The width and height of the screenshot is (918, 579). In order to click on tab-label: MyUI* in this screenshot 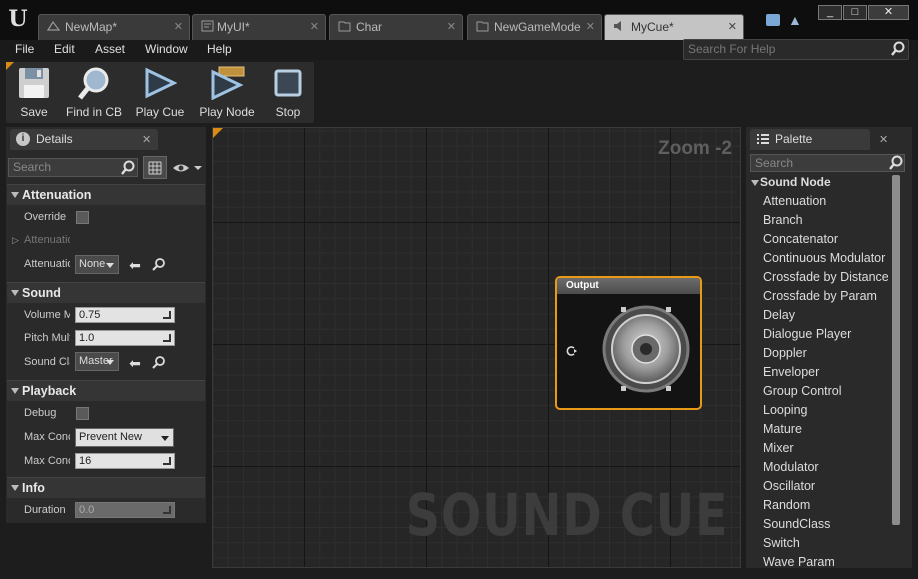, I will do `click(233, 27)`.